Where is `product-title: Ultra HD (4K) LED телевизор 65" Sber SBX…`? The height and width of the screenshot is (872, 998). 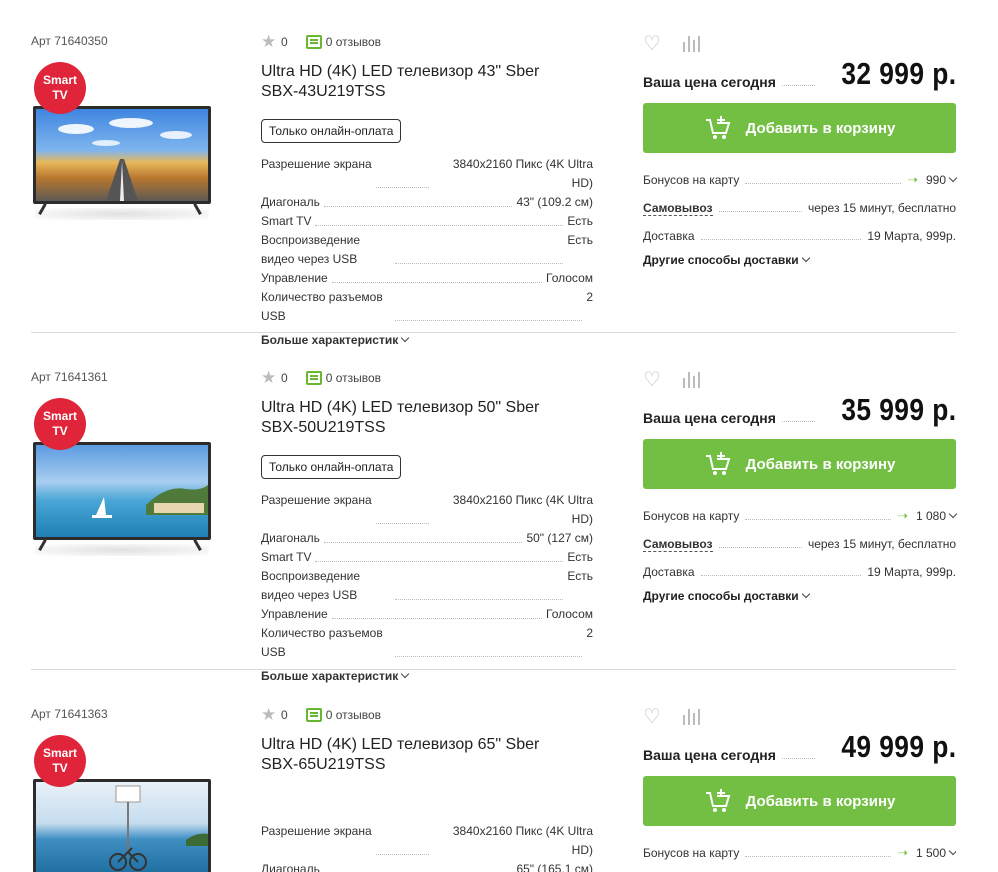 product-title: Ultra HD (4K) LED телевизор 65" Sber SBX… is located at coordinates (421, 755).